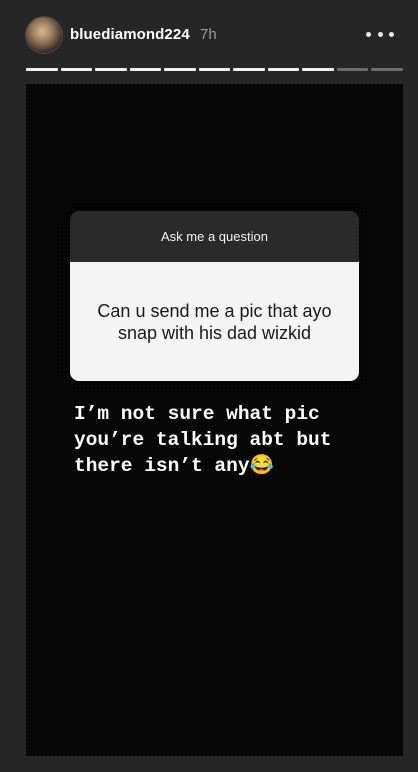 The height and width of the screenshot is (772, 418). I want to click on username: bluediamond224, so click(130, 34).